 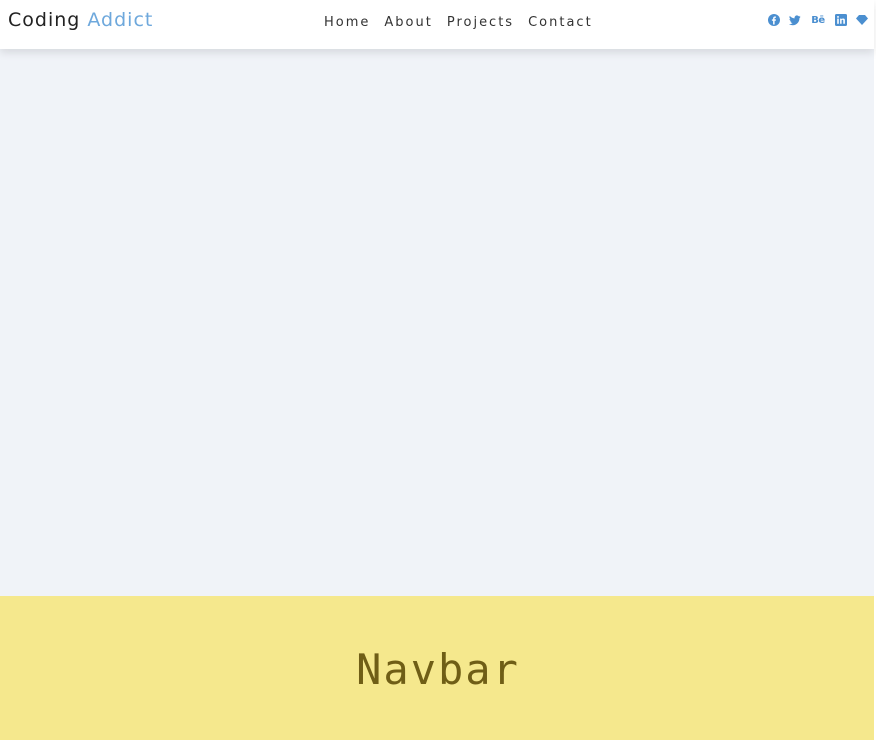 What do you see at coordinates (438, 669) in the screenshot?
I see `hero-title: Navbar` at bounding box center [438, 669].